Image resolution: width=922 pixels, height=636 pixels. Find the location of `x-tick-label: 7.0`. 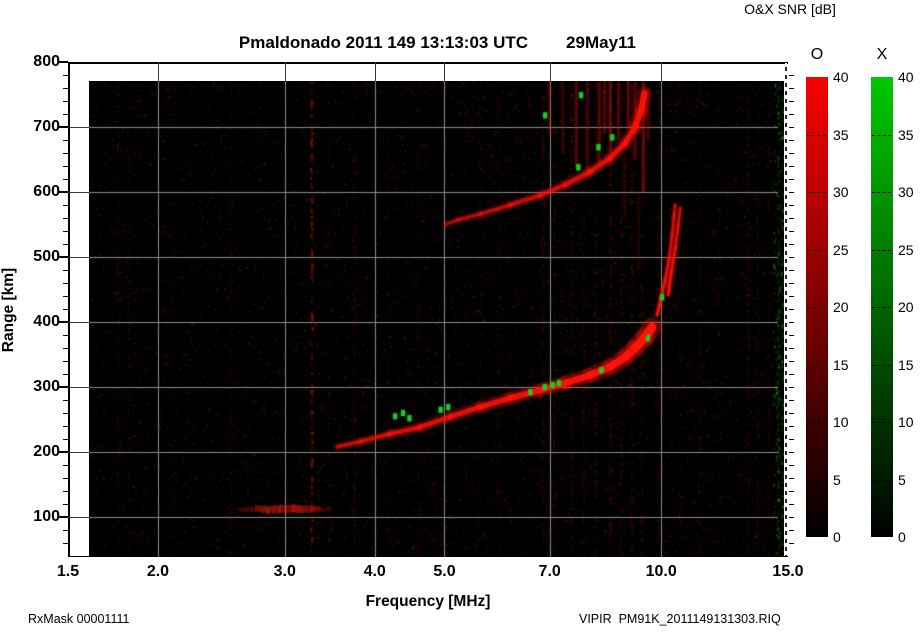

x-tick-label: 7.0 is located at coordinates (549, 571).